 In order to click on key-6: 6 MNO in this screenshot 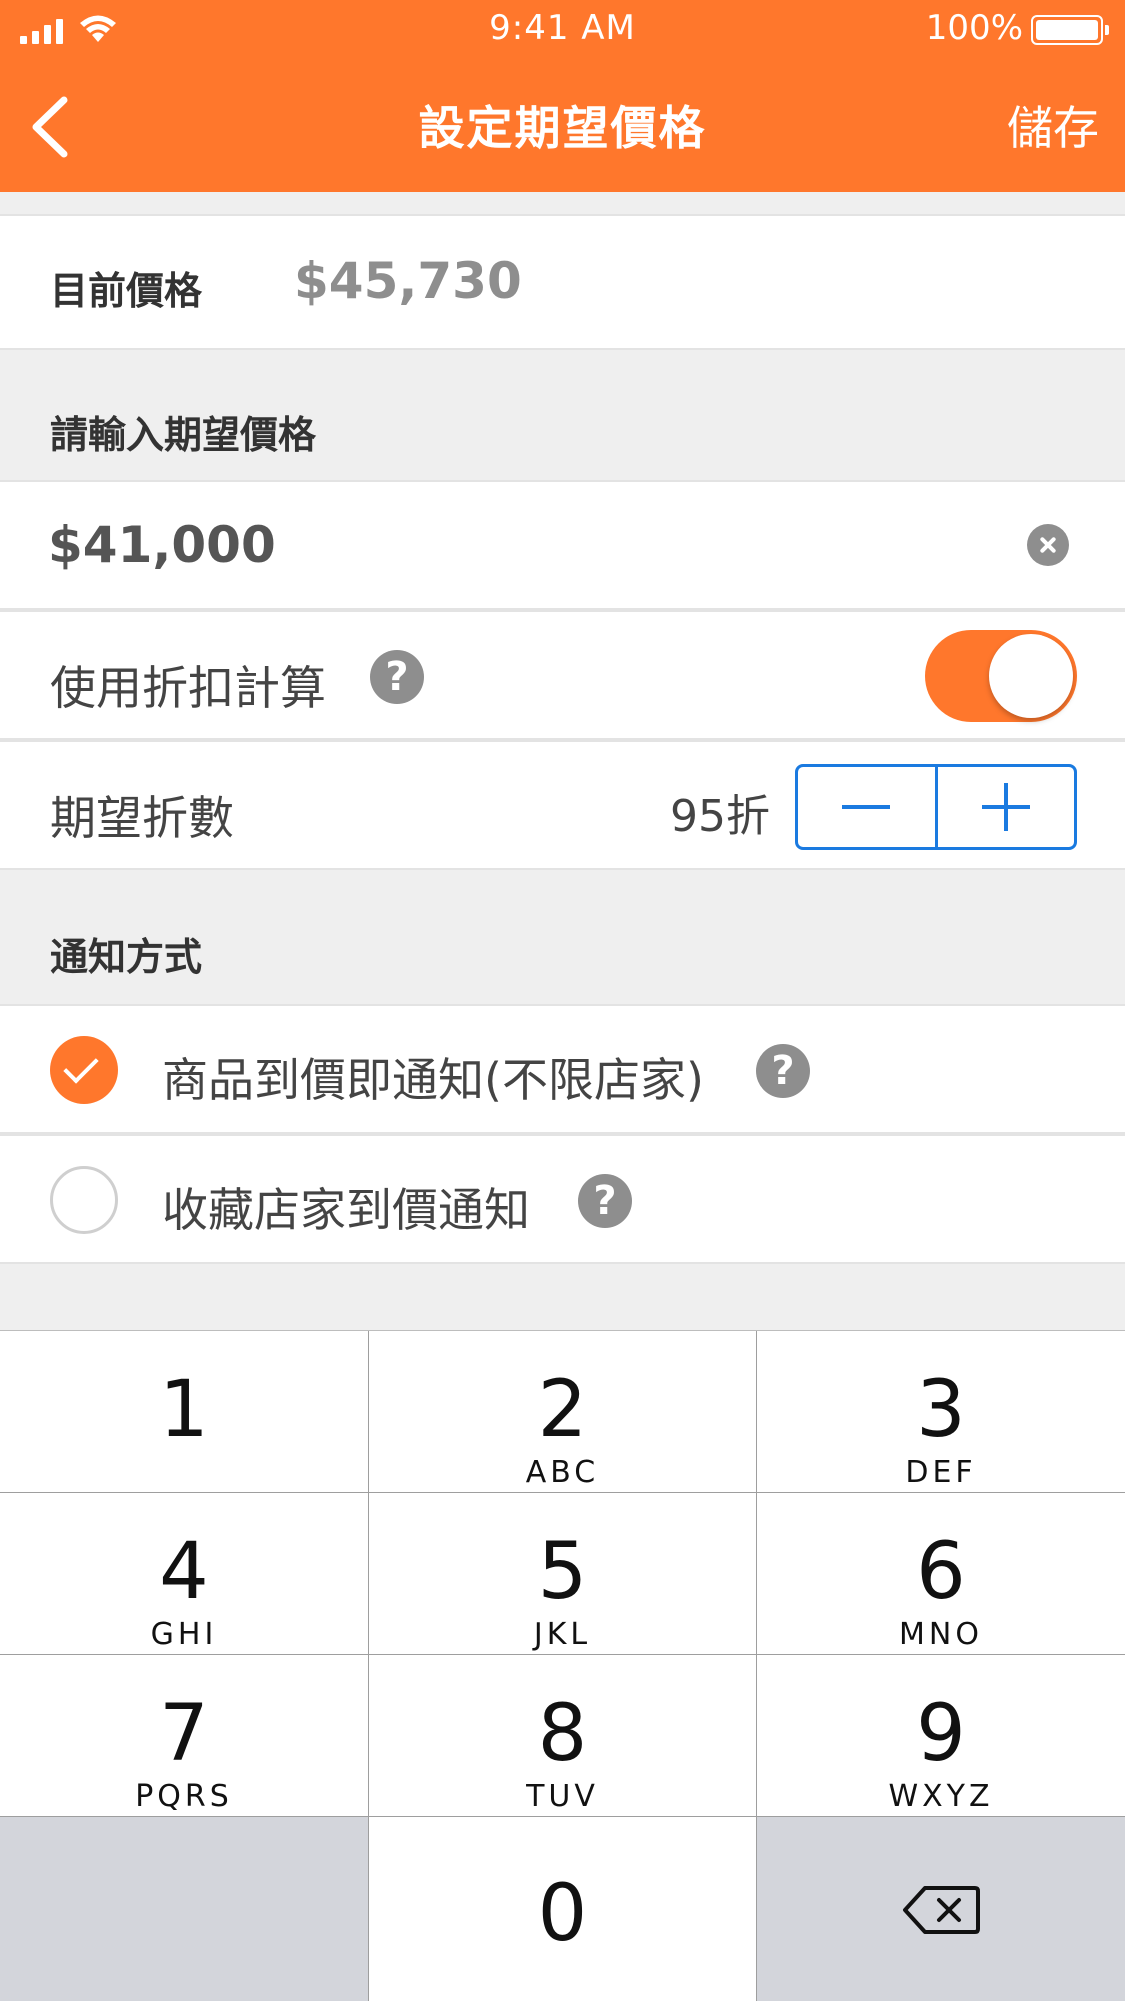, I will do `click(941, 1574)`.